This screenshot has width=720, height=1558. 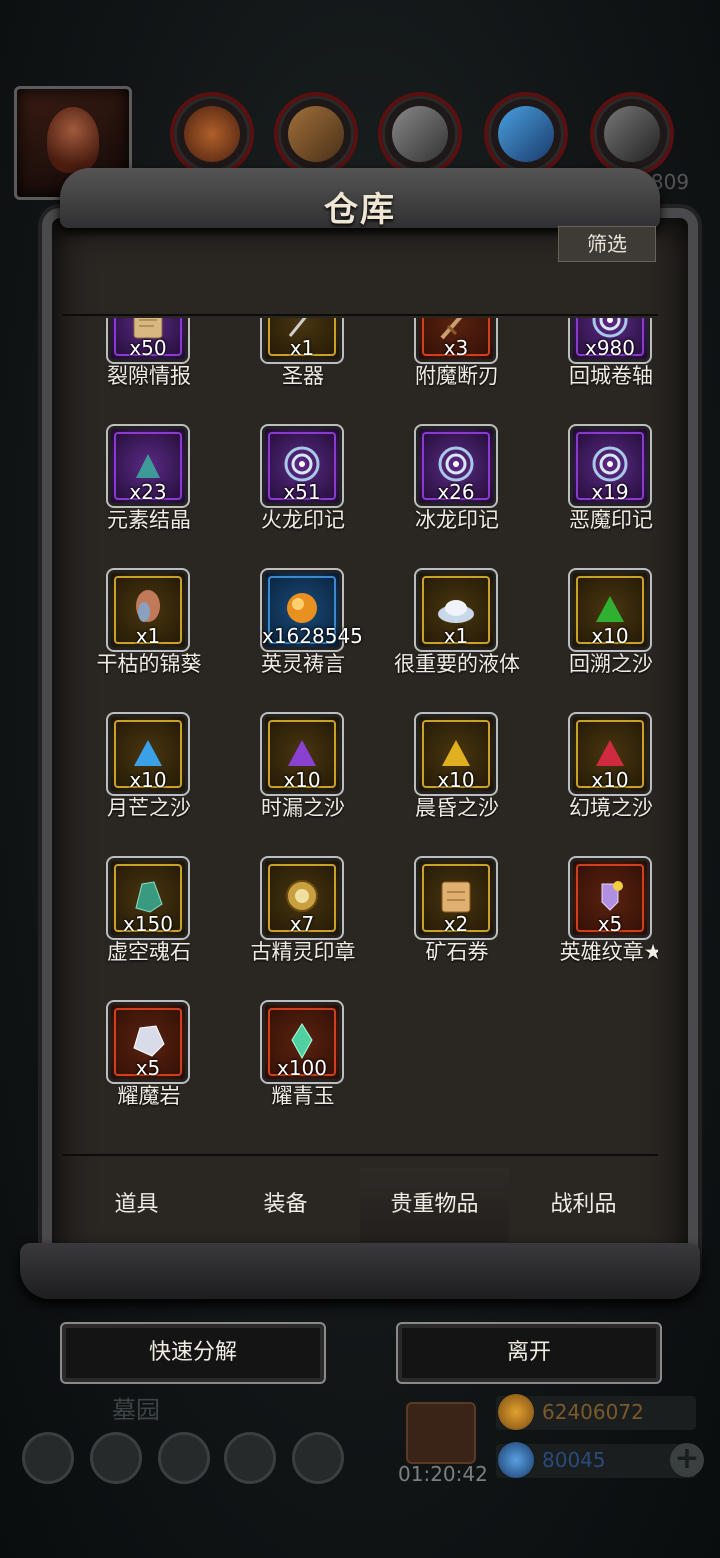 I want to click on item-quantity: x2, so click(x=456, y=924).